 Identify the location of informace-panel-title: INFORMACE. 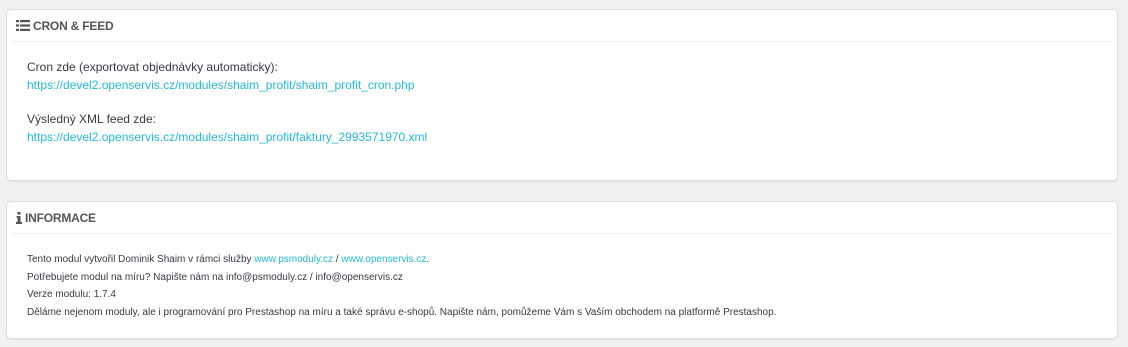
(60, 217).